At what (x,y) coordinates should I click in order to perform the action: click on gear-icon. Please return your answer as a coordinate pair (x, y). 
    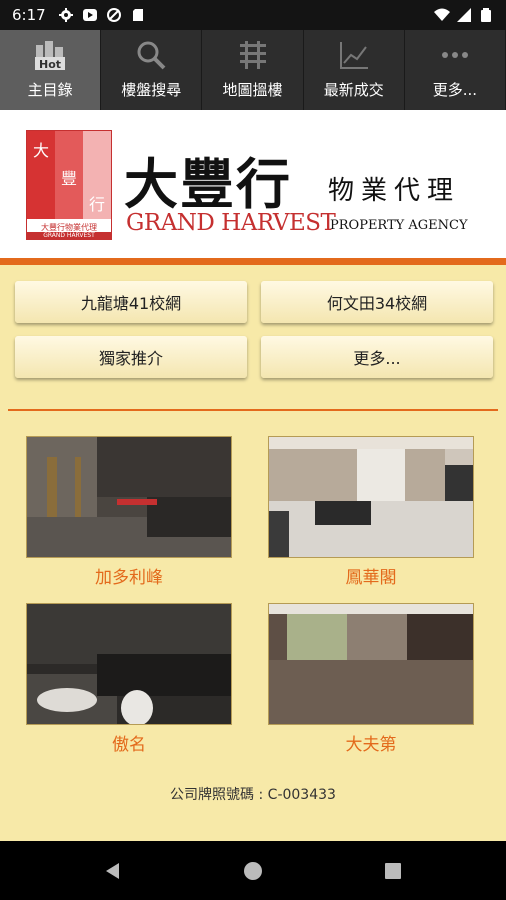
    Looking at the image, I should click on (65, 15).